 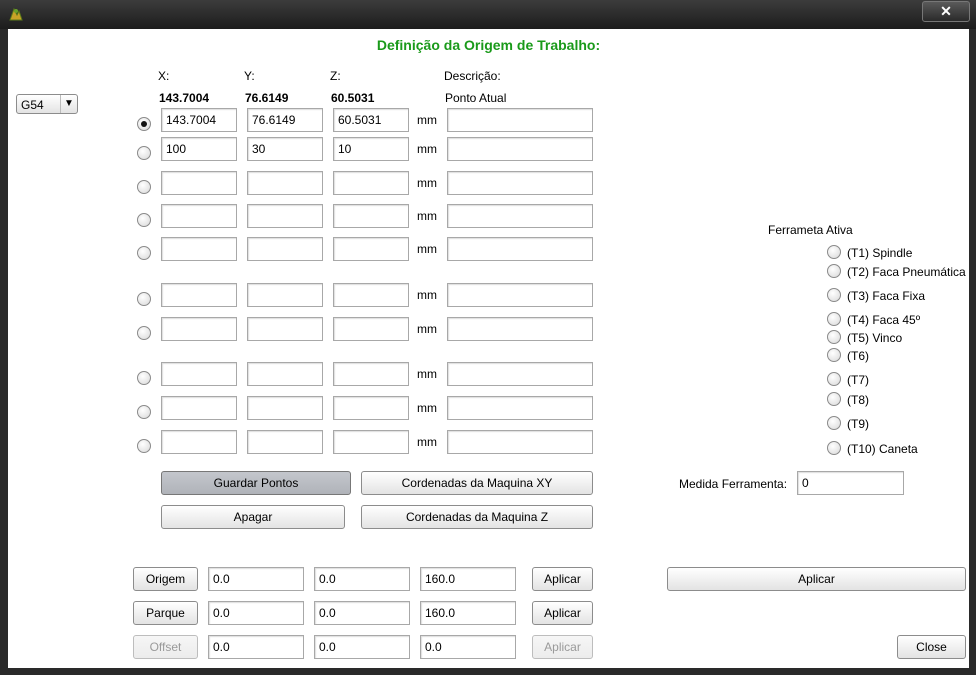 What do you see at coordinates (362, 647) in the screenshot?
I see `offset-y-field: 0.0` at bounding box center [362, 647].